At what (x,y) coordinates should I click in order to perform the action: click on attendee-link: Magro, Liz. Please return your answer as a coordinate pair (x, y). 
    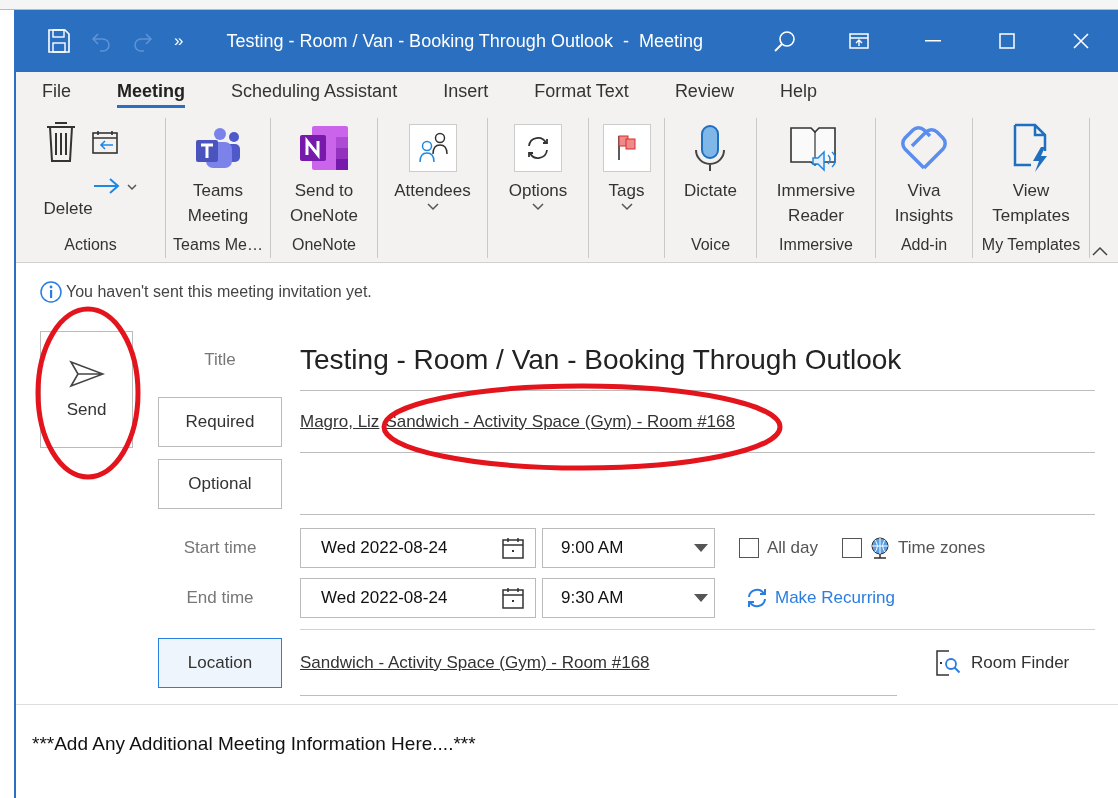
    Looking at the image, I should click on (340, 421).